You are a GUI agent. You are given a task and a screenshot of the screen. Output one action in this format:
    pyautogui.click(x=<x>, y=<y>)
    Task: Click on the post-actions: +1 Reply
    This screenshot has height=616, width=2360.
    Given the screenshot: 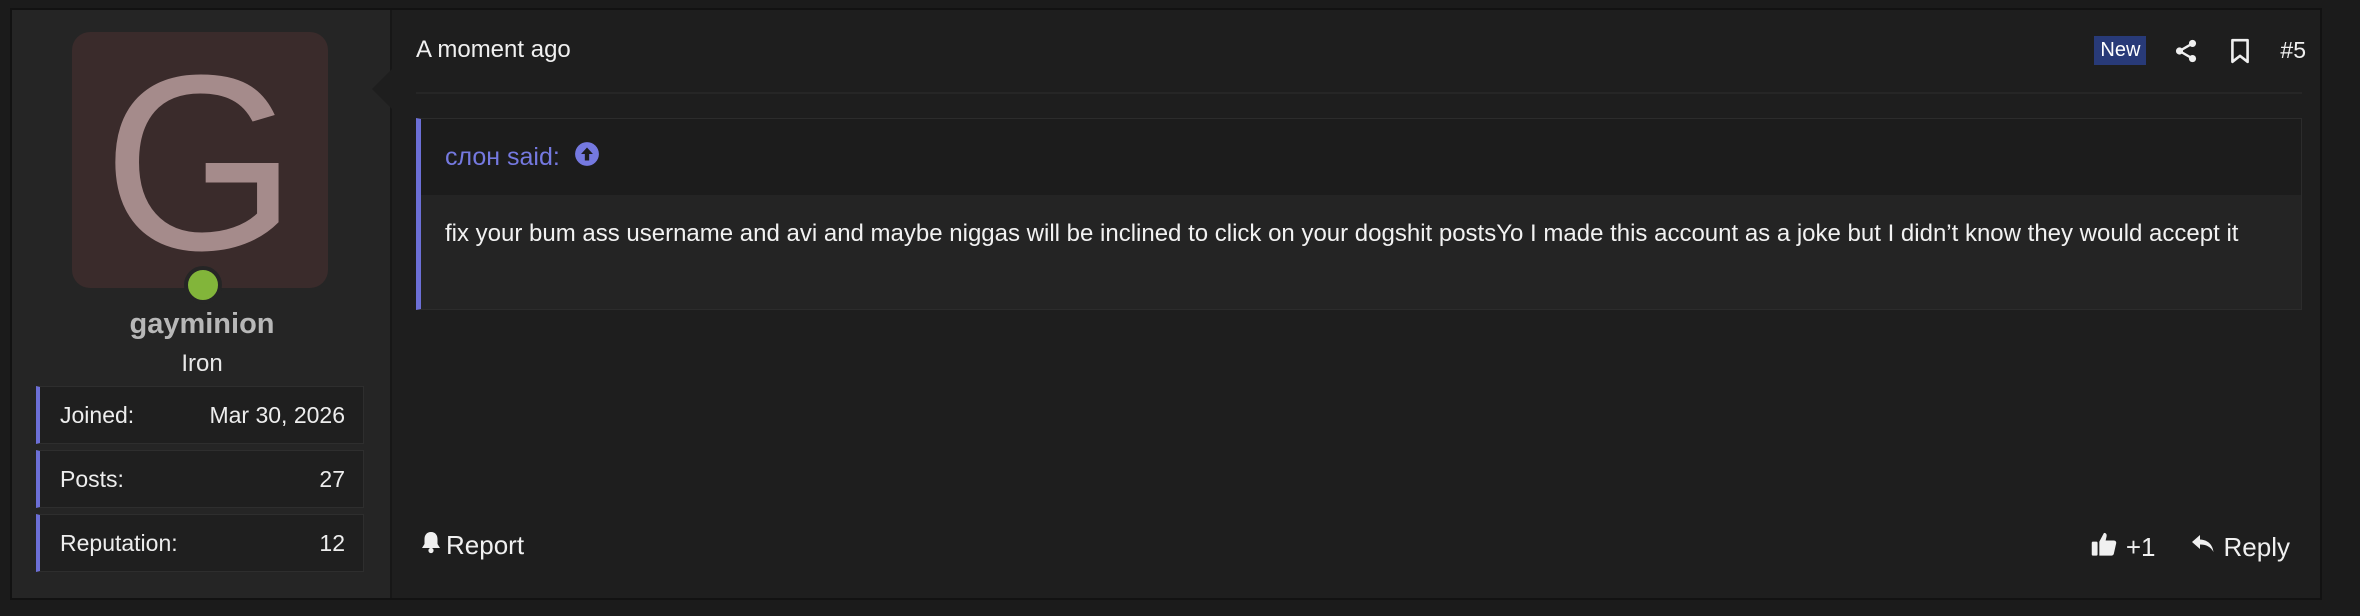 What is the action you would take?
    pyautogui.click(x=2190, y=547)
    